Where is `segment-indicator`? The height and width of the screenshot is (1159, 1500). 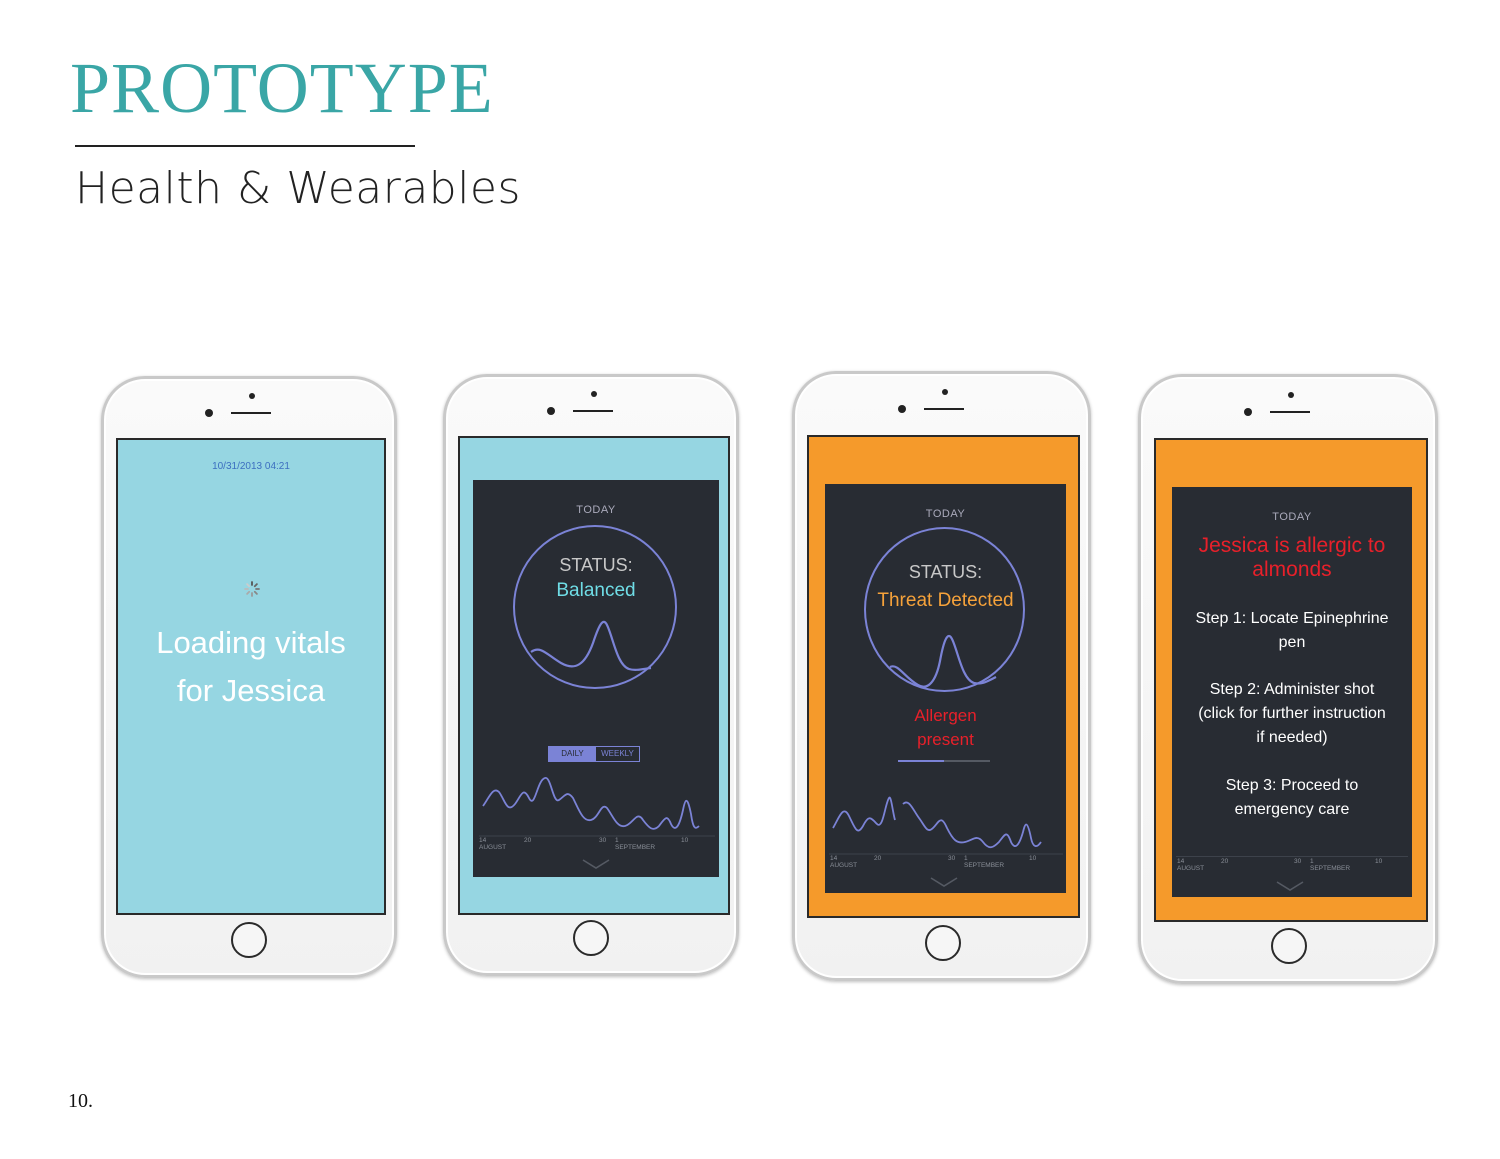 segment-indicator is located at coordinates (944, 761).